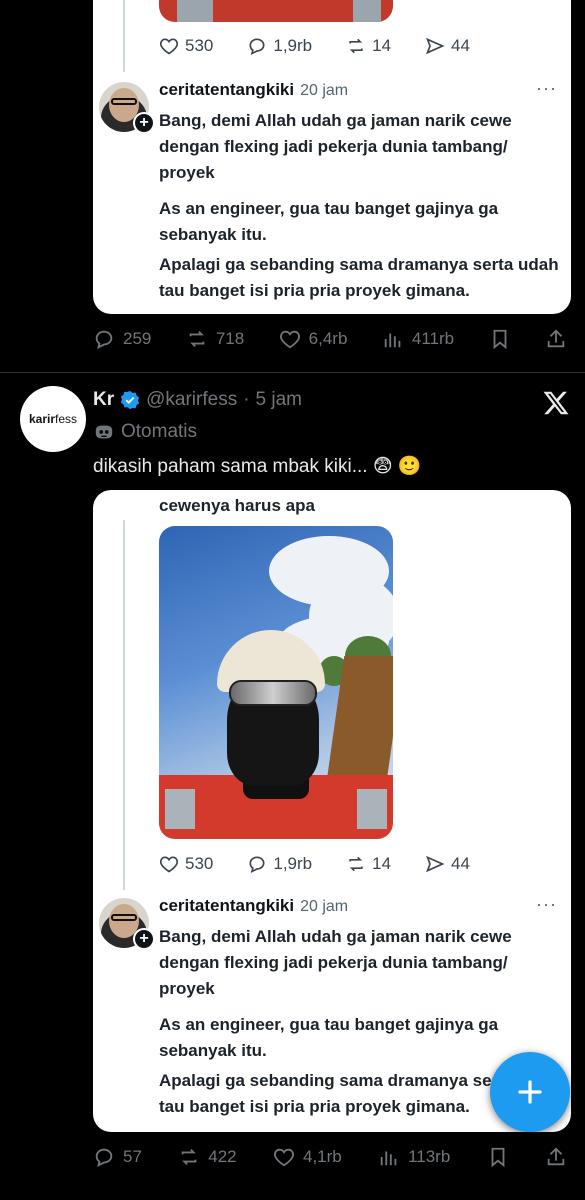 Image resolution: width=585 pixels, height=1200 pixels. What do you see at coordinates (117, 1157) in the screenshot?
I see `reply-button: 57` at bounding box center [117, 1157].